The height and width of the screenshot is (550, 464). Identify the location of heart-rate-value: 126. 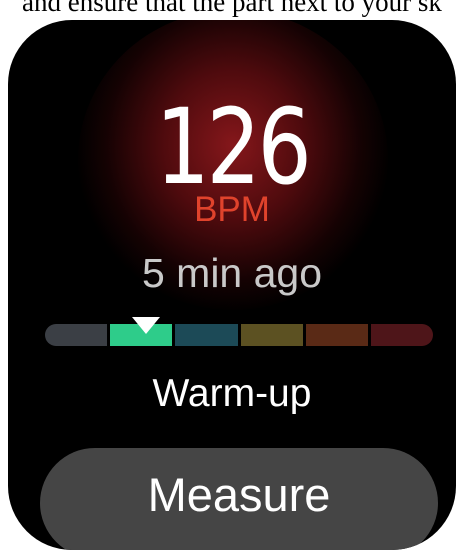
(233, 147).